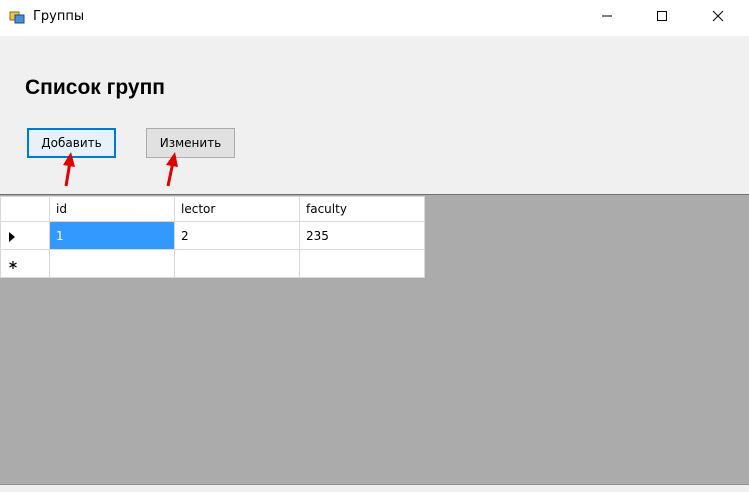  What do you see at coordinates (59, 16) in the screenshot?
I see `window-title: Группы` at bounding box center [59, 16].